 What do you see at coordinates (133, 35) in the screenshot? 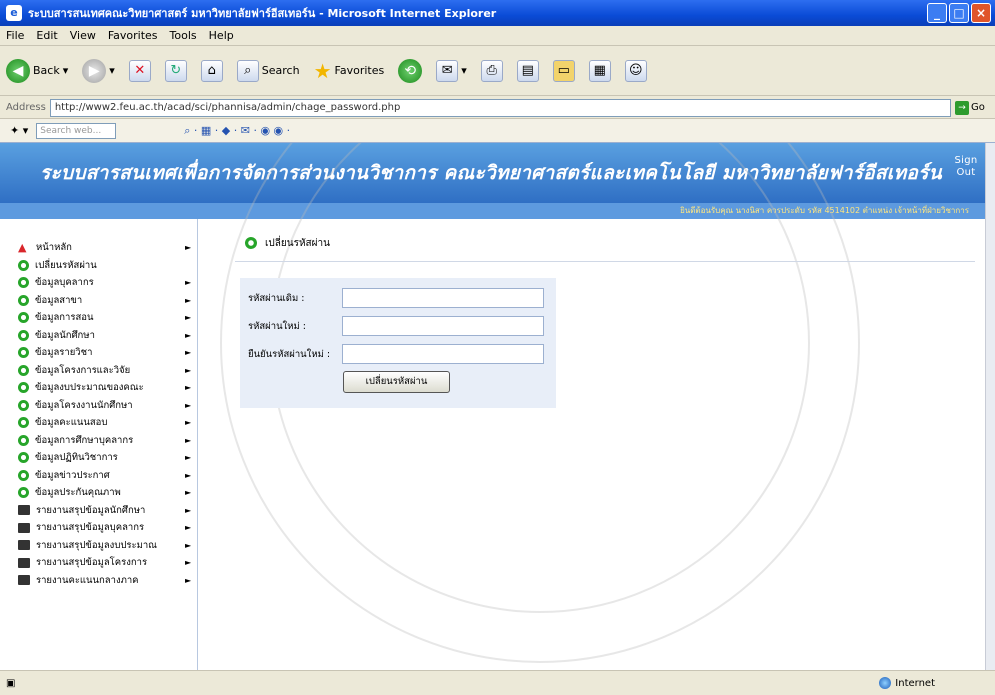
I see `menu-favorites: Favorites` at bounding box center [133, 35].